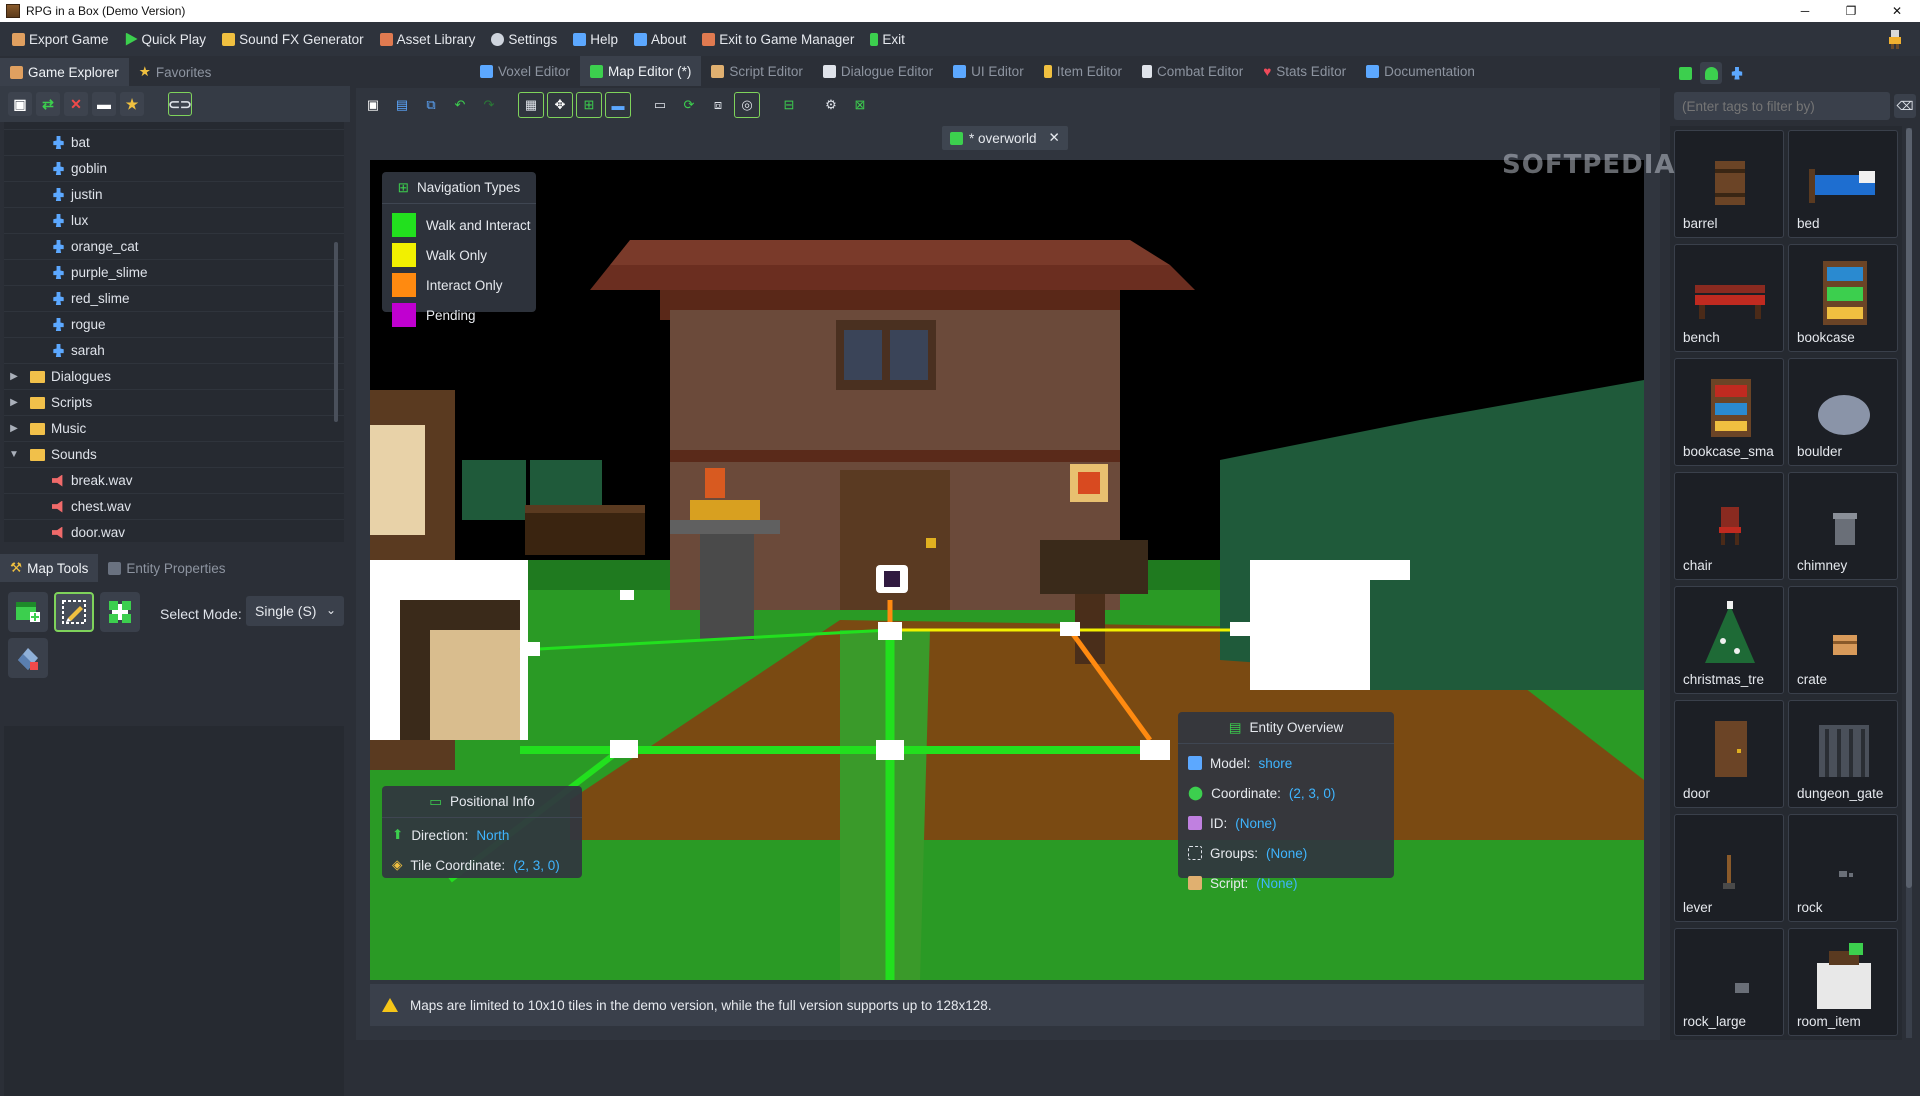 This screenshot has height=1096, width=1920. I want to click on tab-map-editor: Map Editor (*), so click(641, 71).